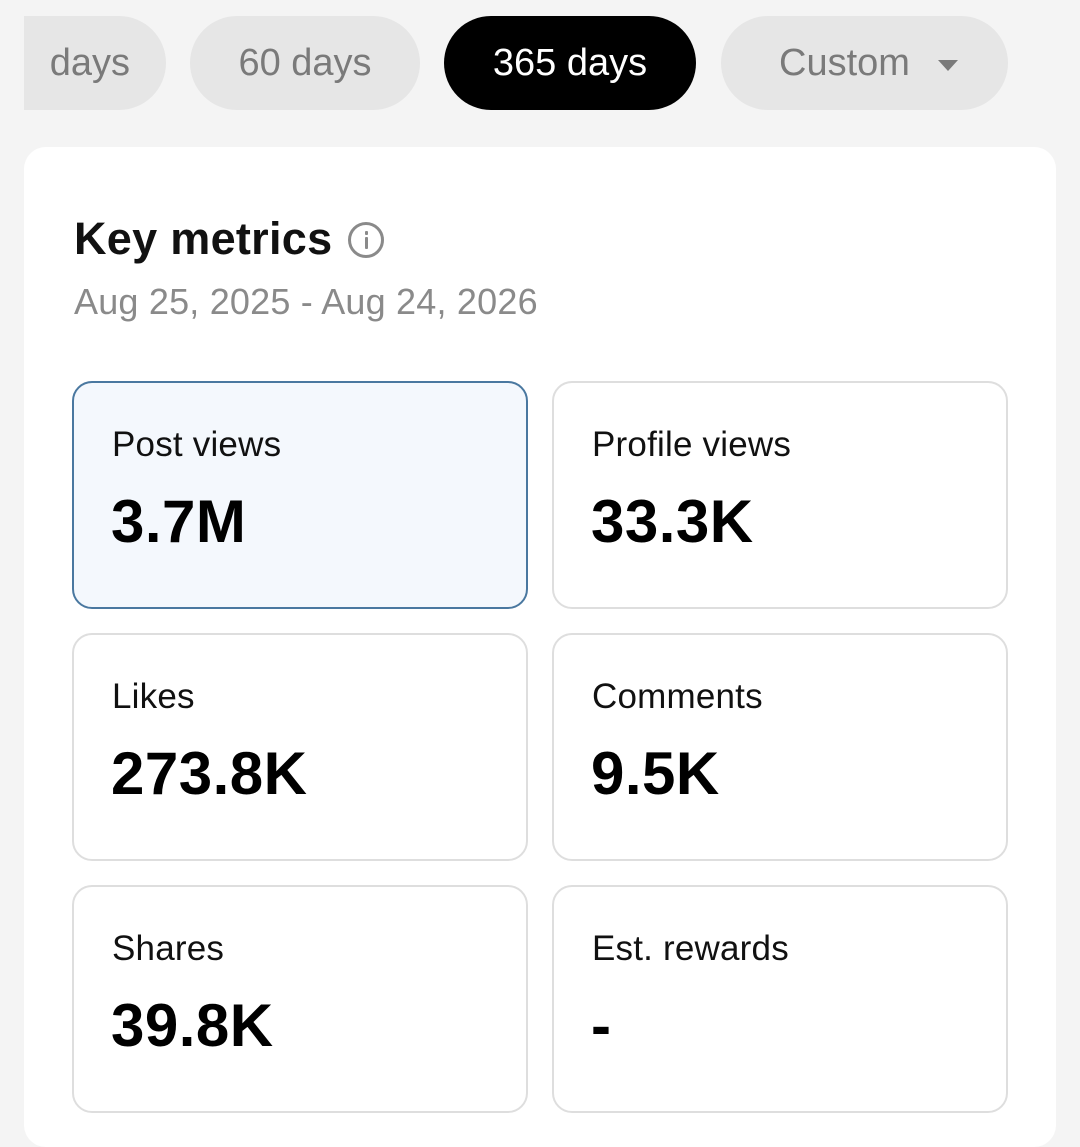 Image resolution: width=1080 pixels, height=1147 pixels. I want to click on filter-chip-365-days: 365 days, so click(570, 63).